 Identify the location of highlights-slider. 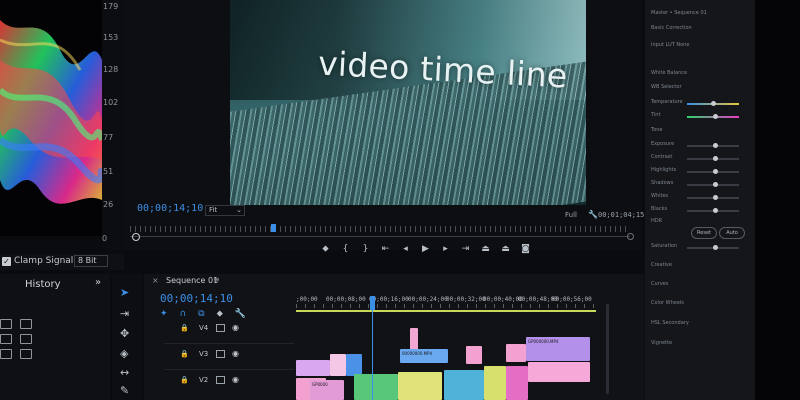
(713, 171).